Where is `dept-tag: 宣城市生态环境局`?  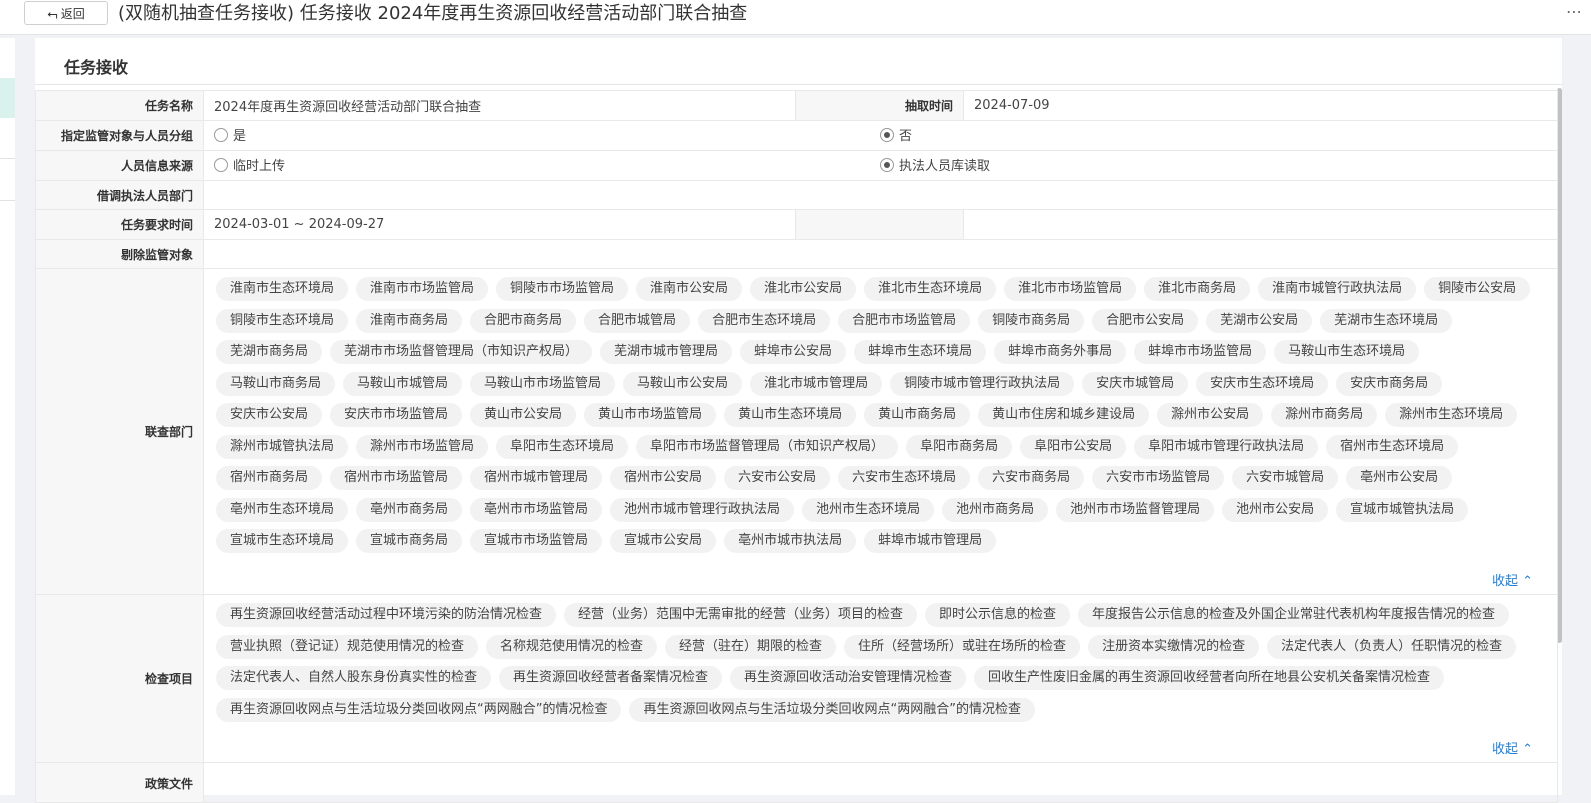 dept-tag: 宣城市生态环境局 is located at coordinates (282, 541).